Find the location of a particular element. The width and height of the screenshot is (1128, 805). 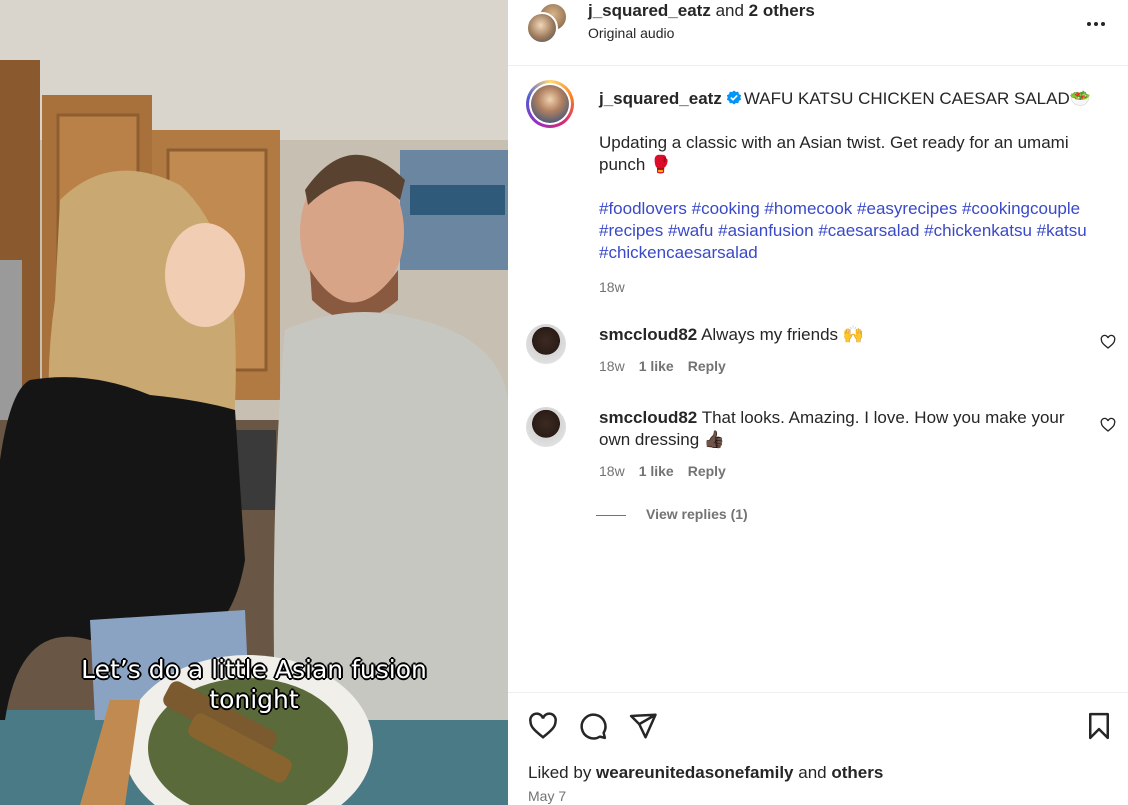

video-caption: Let’s do a little Asian fusion tonight is located at coordinates (254, 685).